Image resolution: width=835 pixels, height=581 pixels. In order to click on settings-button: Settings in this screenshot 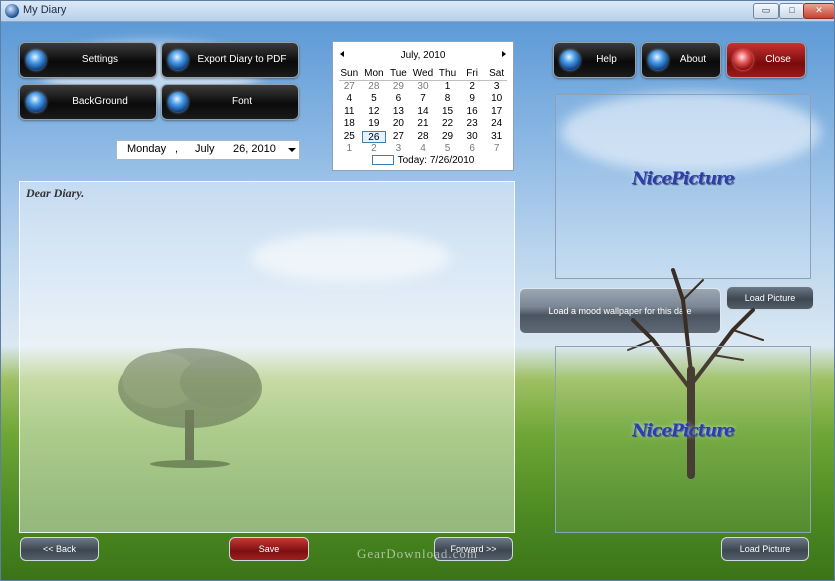, I will do `click(88, 60)`.